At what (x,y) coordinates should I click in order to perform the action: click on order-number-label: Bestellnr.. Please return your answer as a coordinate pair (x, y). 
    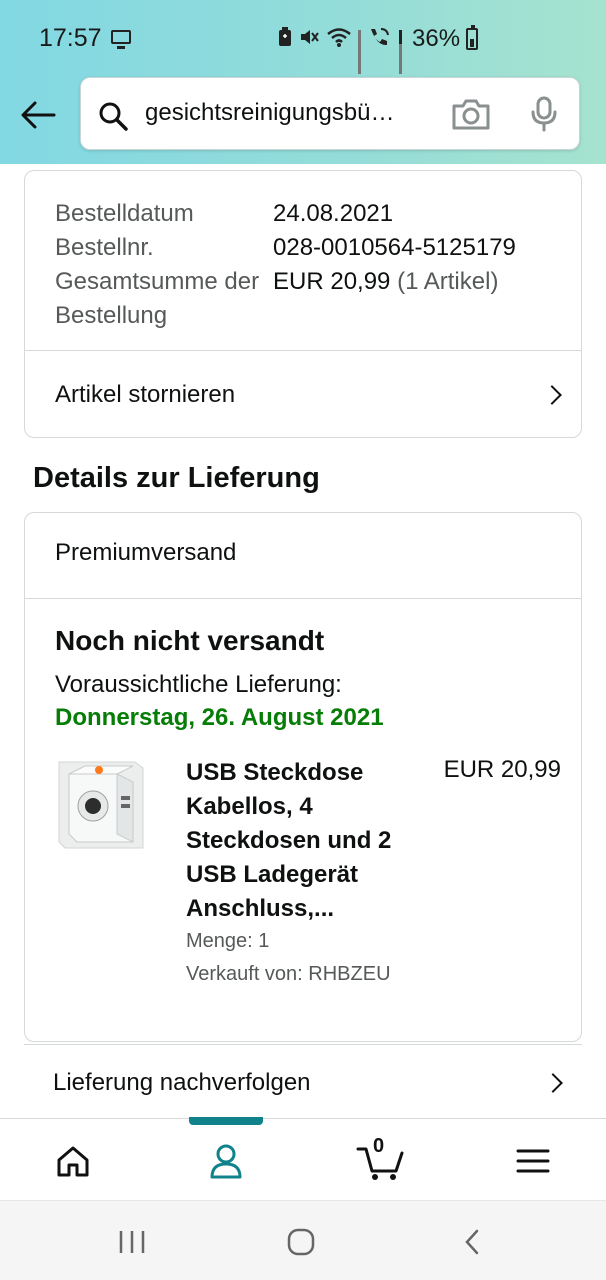
    Looking at the image, I should click on (104, 247).